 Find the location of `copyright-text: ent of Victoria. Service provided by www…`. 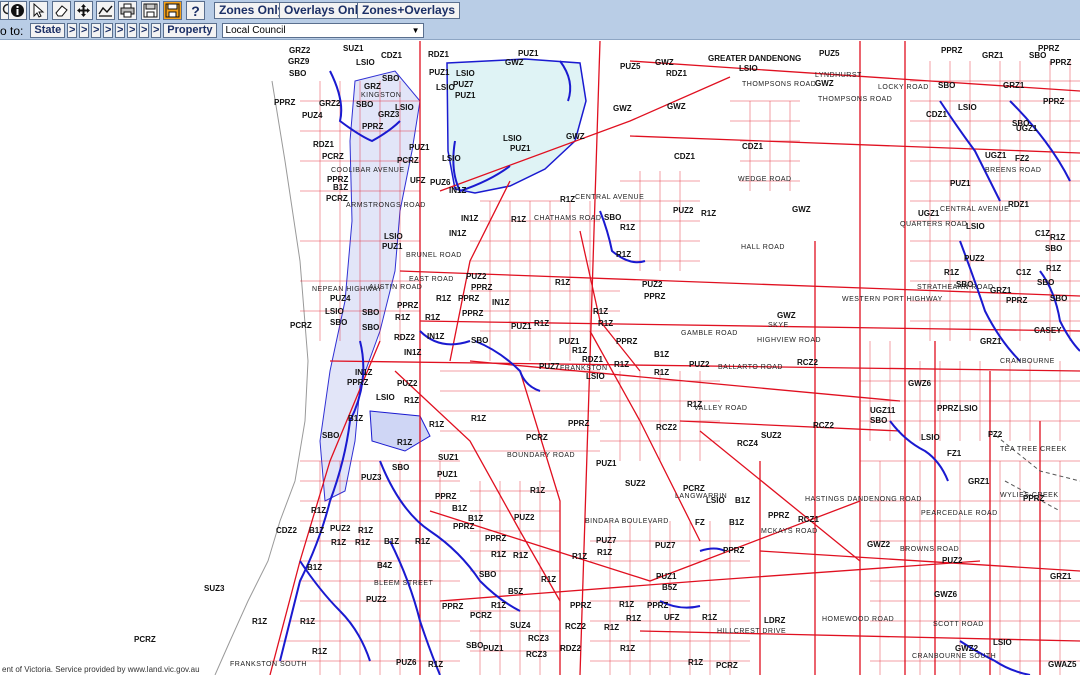

copyright-text: ent of Victoria. Service provided by www… is located at coordinates (101, 669).